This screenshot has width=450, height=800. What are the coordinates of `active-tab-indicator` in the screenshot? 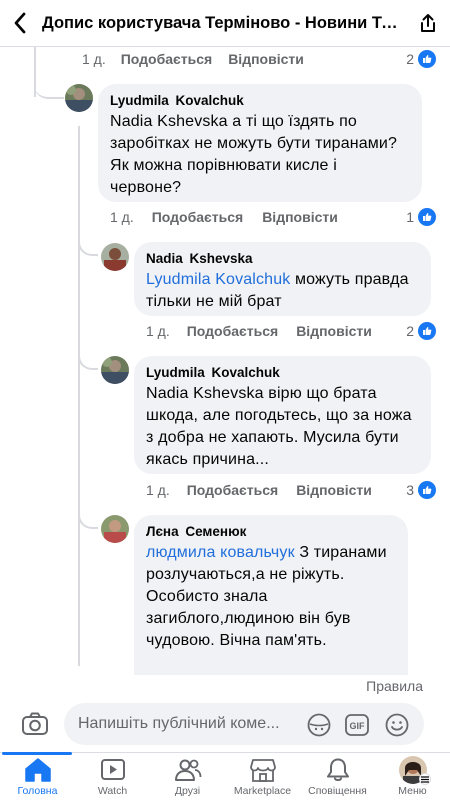 It's located at (37, 753).